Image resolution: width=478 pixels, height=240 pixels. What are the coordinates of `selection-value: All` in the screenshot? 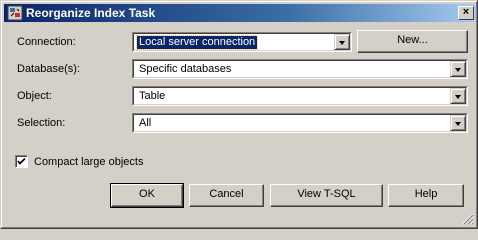 It's located at (145, 123).